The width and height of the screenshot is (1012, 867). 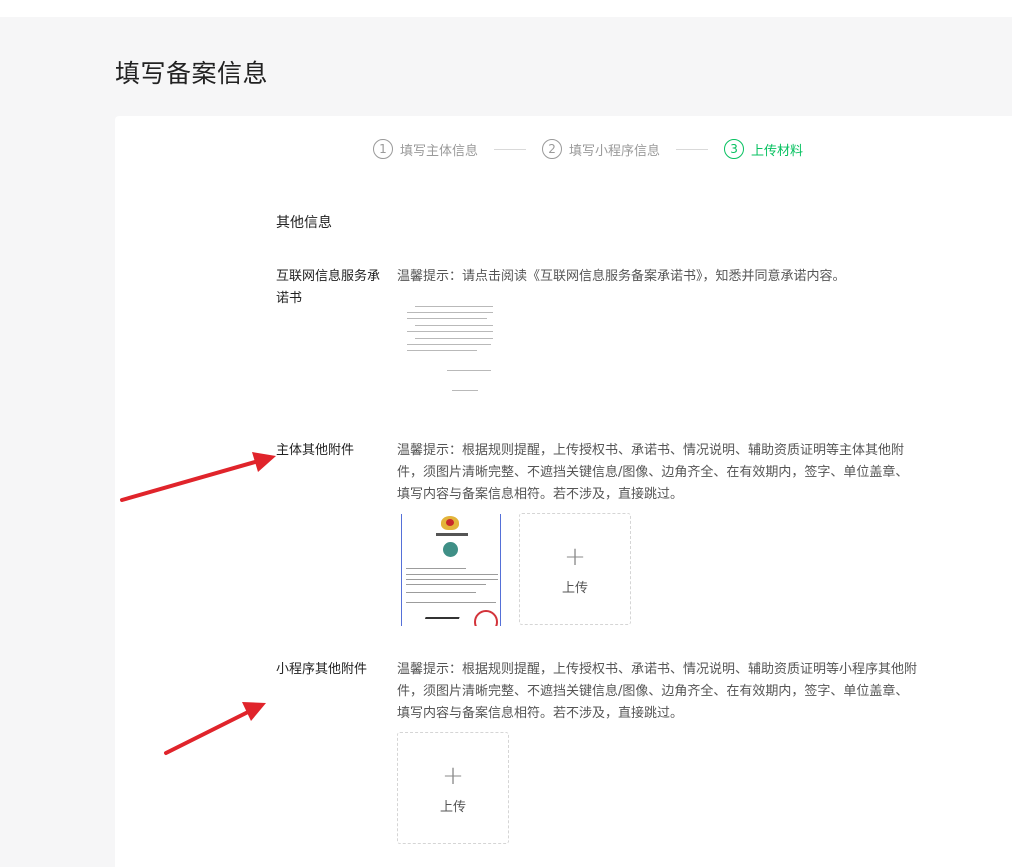 I want to click on top-bar, so click(x=506, y=8).